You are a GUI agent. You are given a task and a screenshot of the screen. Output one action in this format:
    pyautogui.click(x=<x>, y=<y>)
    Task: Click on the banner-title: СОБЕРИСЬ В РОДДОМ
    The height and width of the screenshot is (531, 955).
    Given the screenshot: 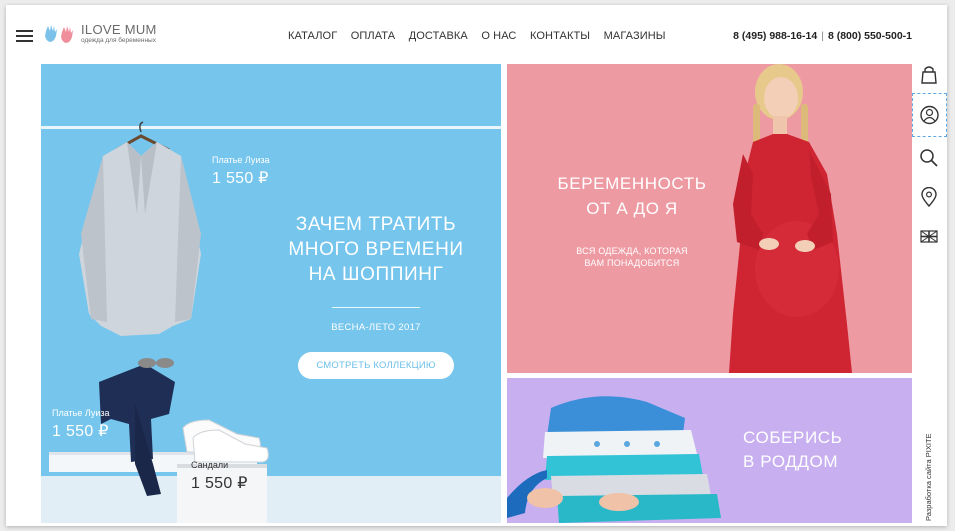 What is the action you would take?
    pyautogui.click(x=813, y=450)
    